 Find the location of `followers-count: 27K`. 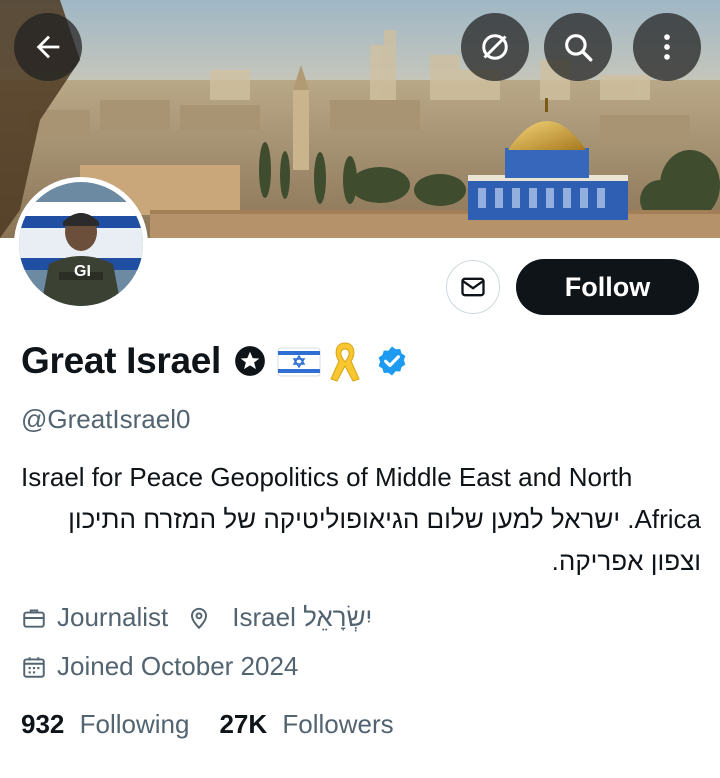

followers-count: 27K is located at coordinates (243, 724).